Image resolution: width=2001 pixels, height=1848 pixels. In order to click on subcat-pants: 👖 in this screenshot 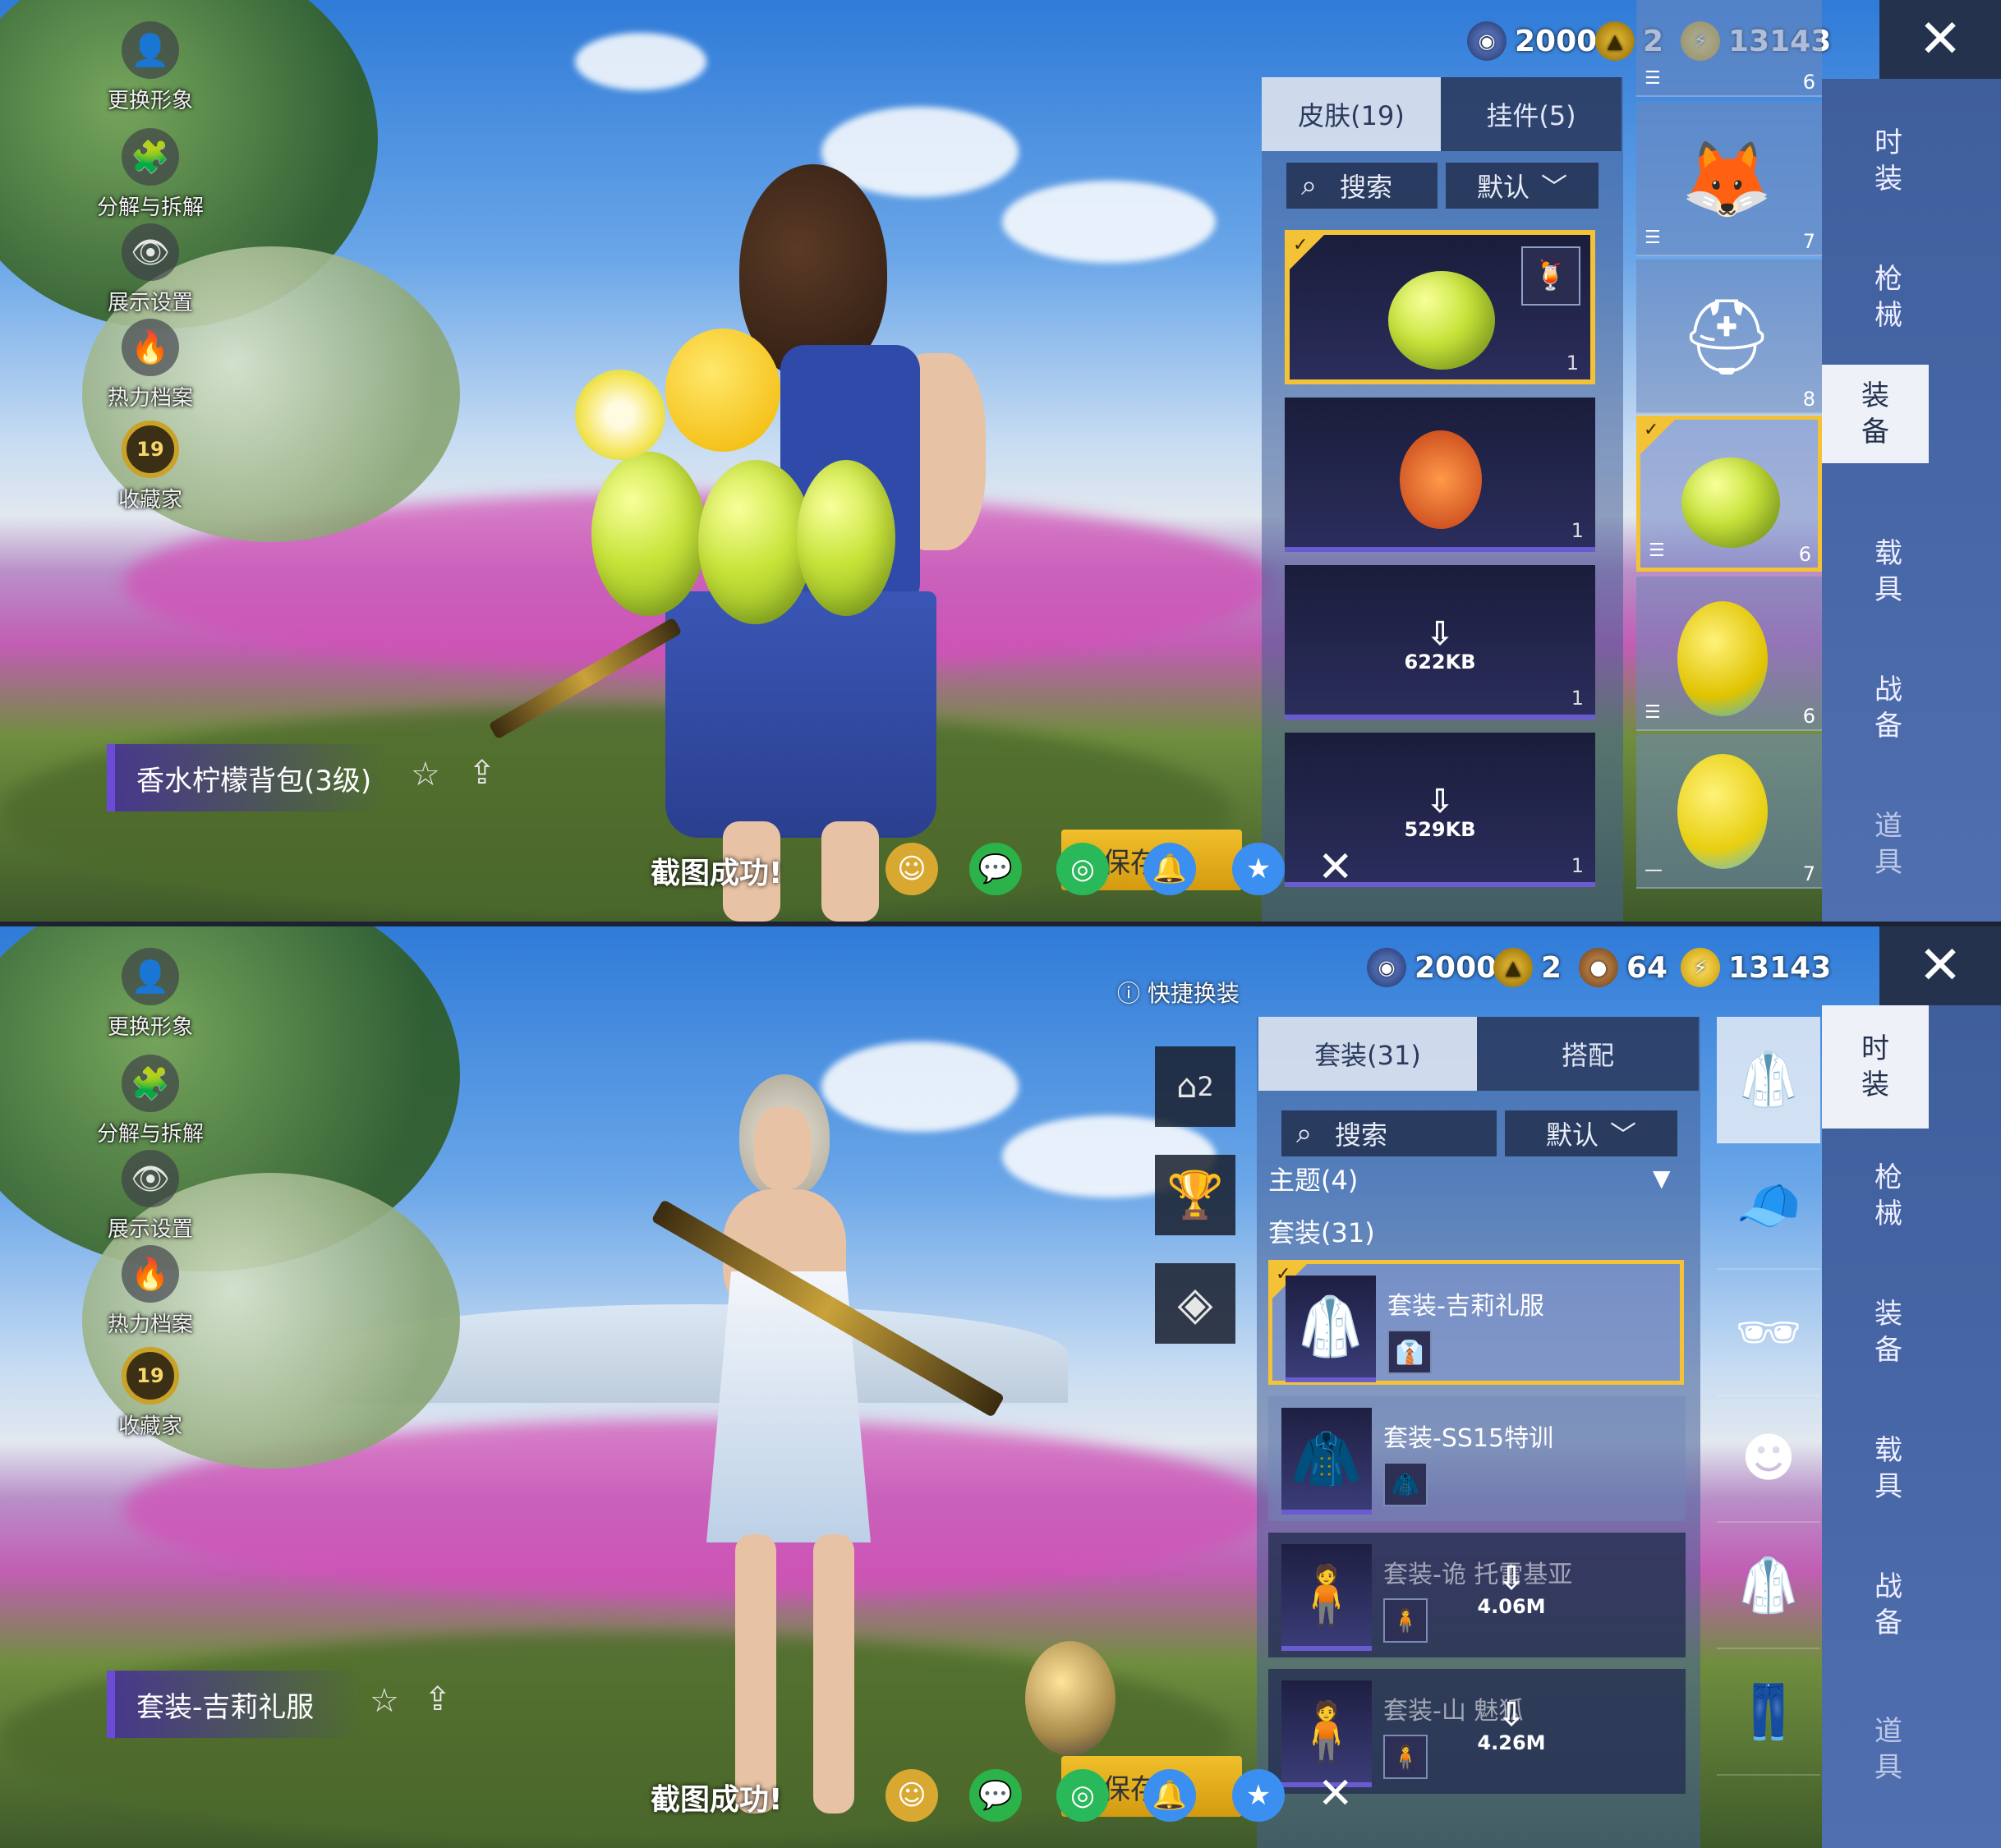, I will do `click(1768, 1712)`.